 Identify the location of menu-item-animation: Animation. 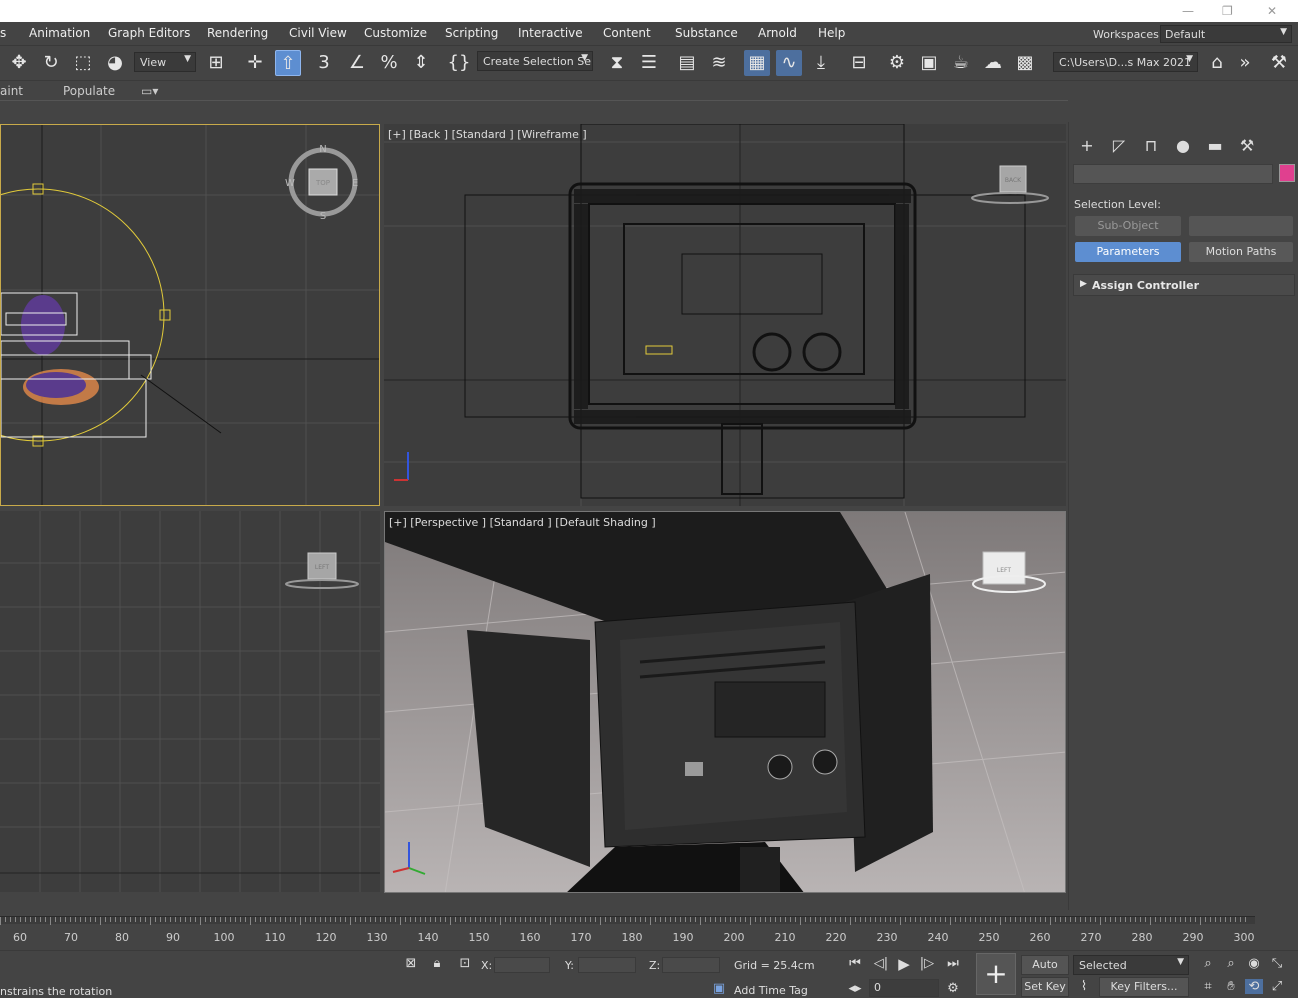
(59, 33).